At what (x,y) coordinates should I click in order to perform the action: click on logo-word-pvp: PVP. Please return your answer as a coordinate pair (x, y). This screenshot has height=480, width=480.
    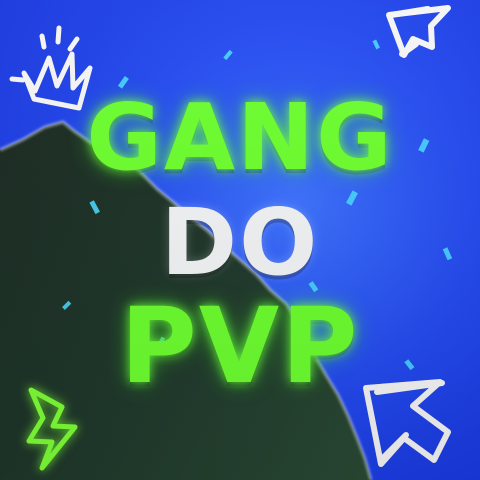
    Looking at the image, I should click on (240, 346).